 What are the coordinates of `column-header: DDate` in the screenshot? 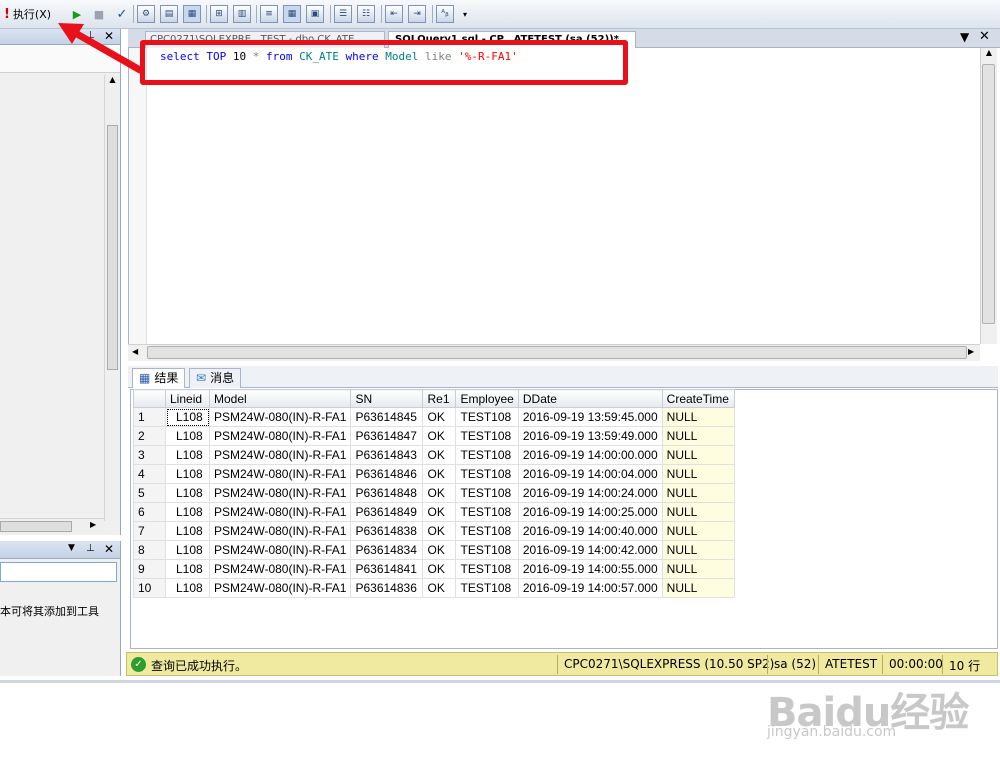 It's located at (590, 398).